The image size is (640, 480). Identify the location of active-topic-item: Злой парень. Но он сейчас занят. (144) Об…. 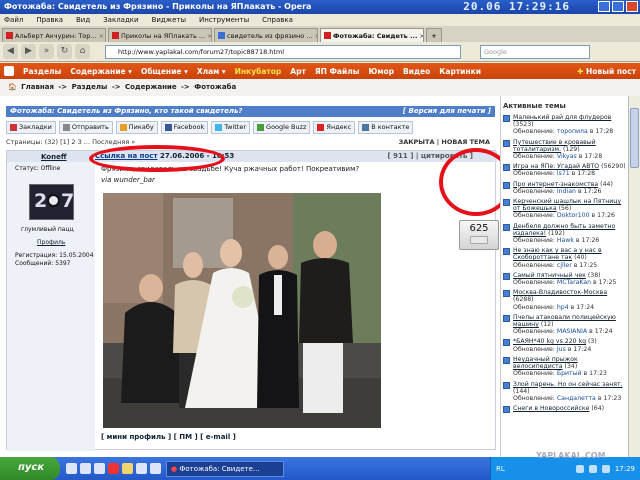
(564, 392).